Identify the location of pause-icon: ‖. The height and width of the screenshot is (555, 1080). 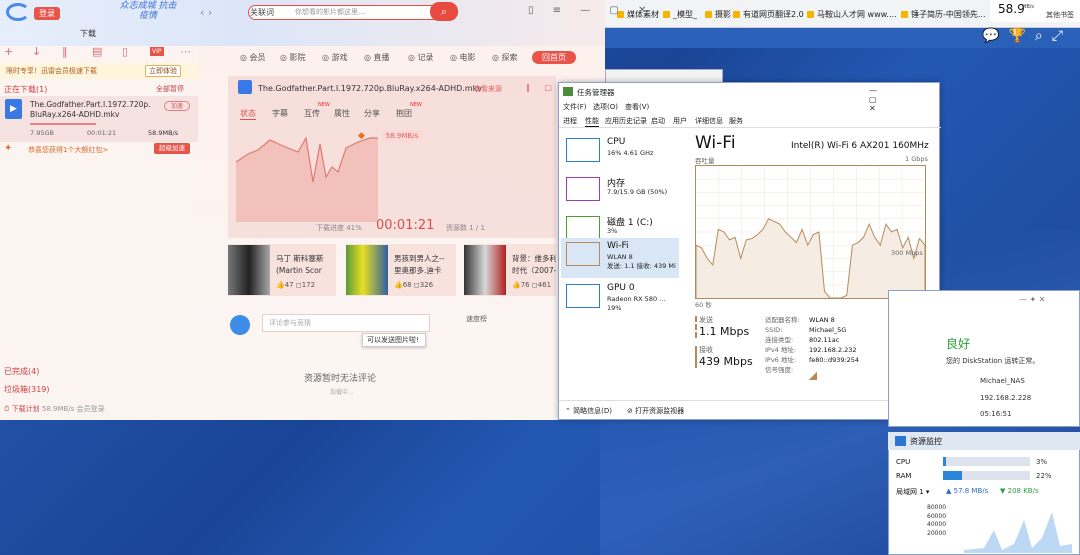
(65, 51).